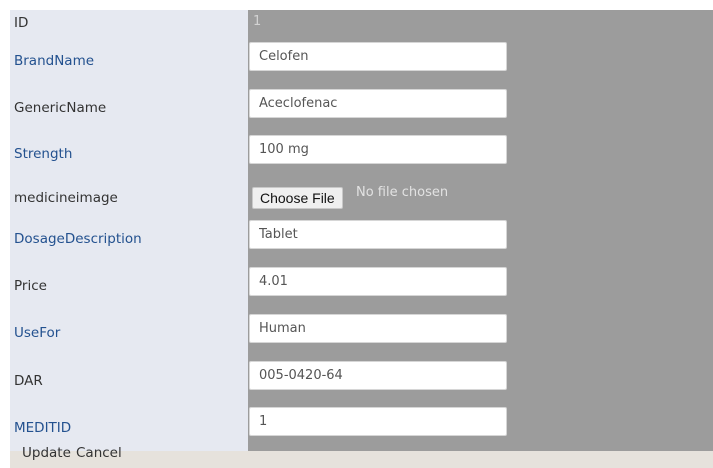  What do you see at coordinates (78, 239) in the screenshot?
I see `dosage-description-label: DosageDescription` at bounding box center [78, 239].